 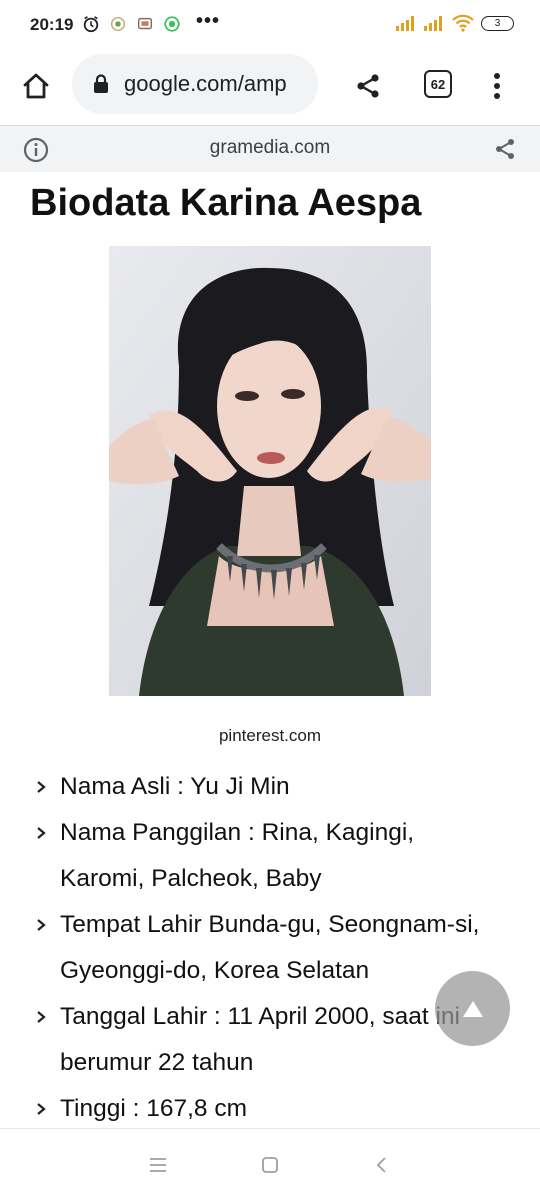 I want to click on bio-item-text: Tinggi : 167,8 cm, so click(x=154, y=1108).